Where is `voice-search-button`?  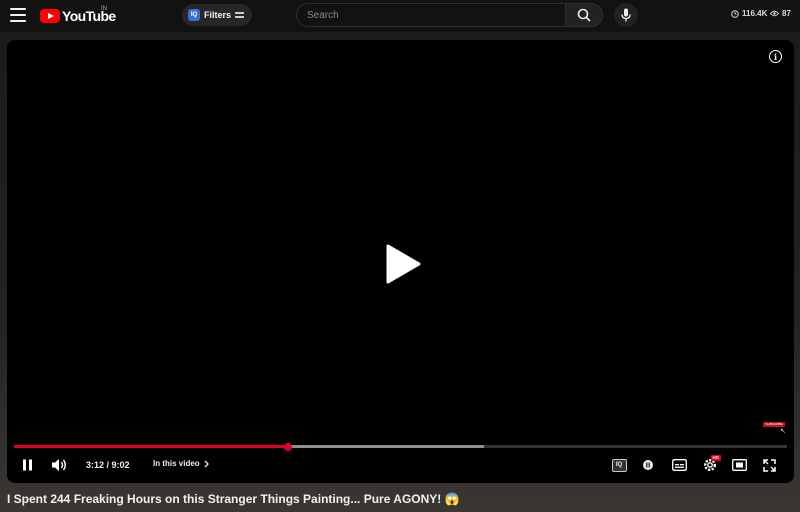 voice-search-button is located at coordinates (626, 15).